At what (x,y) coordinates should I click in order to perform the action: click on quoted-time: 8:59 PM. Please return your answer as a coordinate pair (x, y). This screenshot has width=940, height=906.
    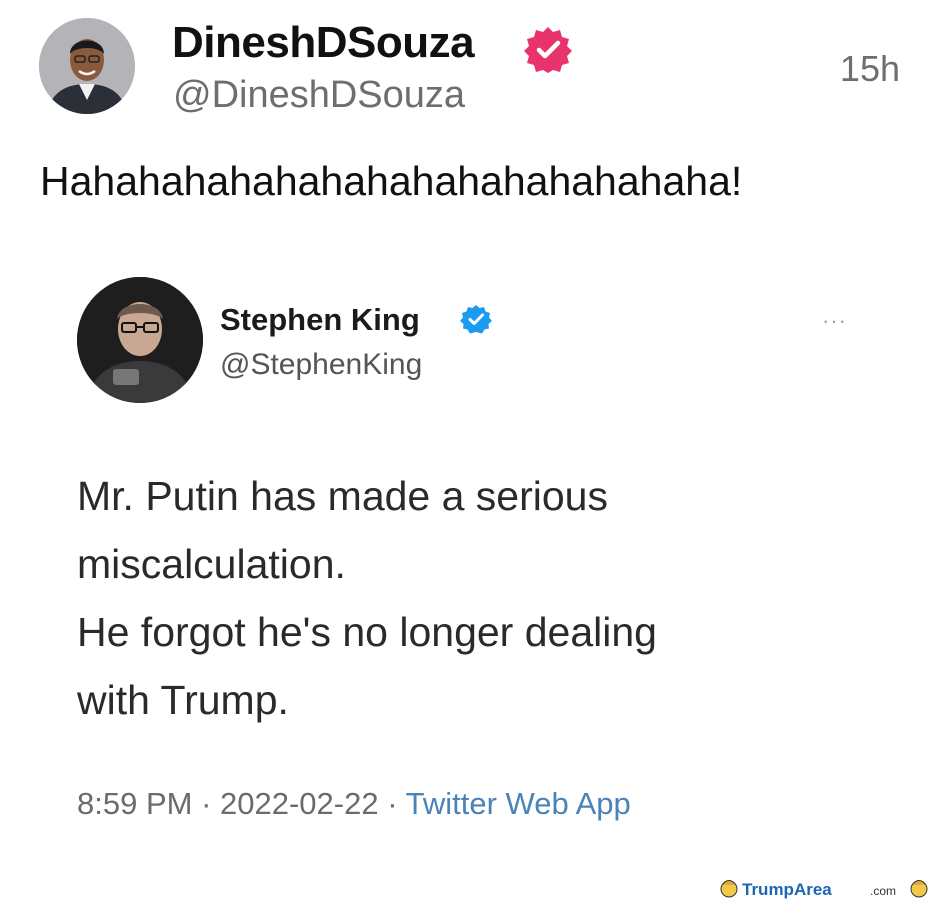
    Looking at the image, I should click on (135, 803).